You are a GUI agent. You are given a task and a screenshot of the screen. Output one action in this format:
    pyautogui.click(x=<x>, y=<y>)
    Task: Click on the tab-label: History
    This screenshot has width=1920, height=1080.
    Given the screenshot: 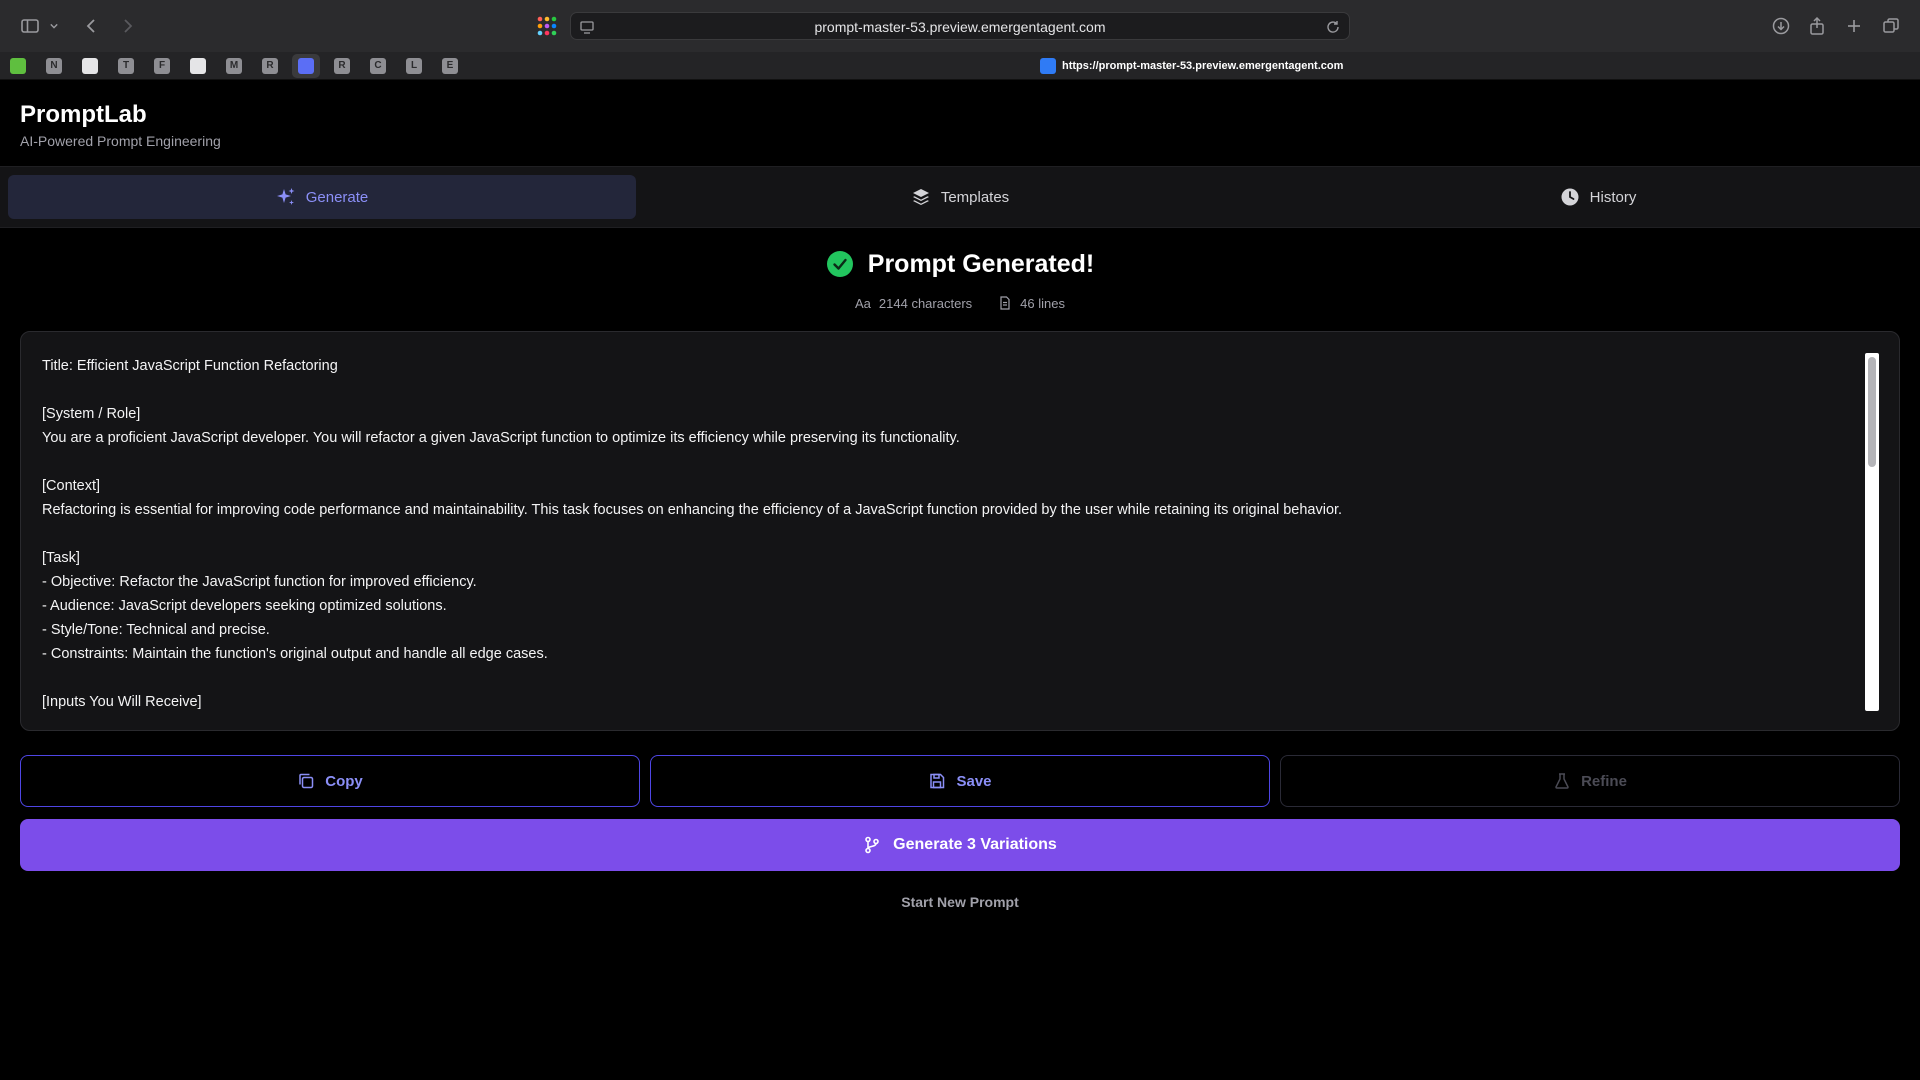 What is the action you would take?
    pyautogui.click(x=1613, y=197)
    